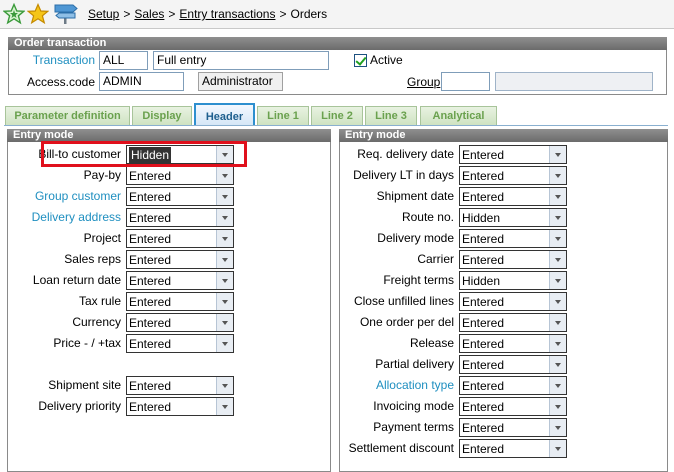 This screenshot has height=472, width=674. Describe the element at coordinates (483, 449) in the screenshot. I see `settlement-discount-value: Entered` at that location.